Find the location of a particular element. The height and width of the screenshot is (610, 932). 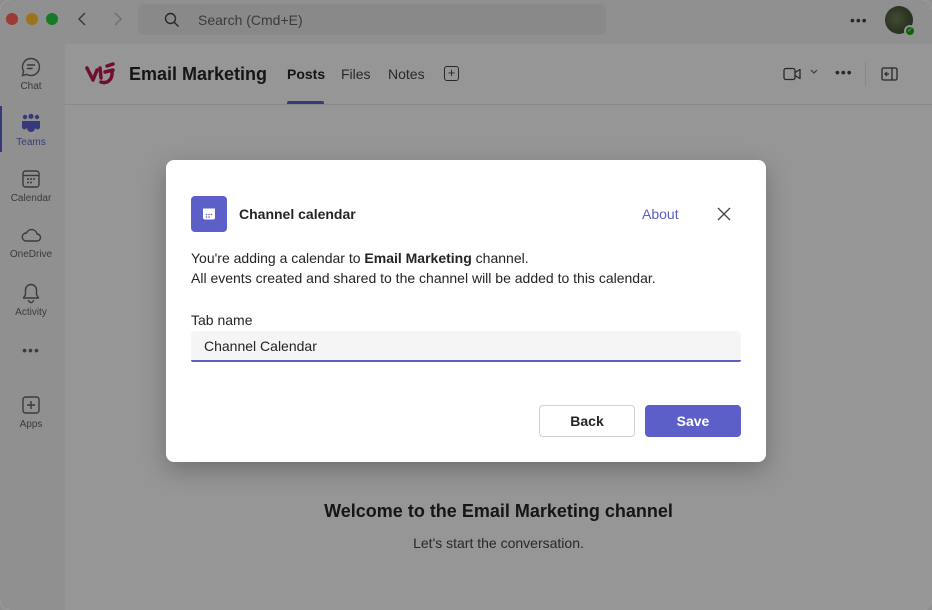

desc-suffix: channel. is located at coordinates (500, 258).